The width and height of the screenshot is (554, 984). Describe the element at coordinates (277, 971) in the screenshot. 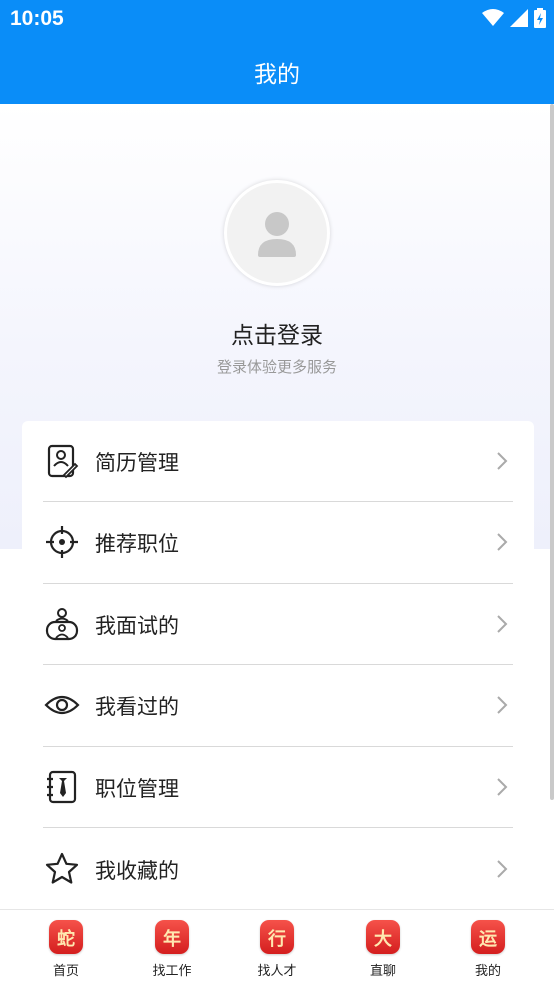

I see `tab-label: 找人才` at that location.